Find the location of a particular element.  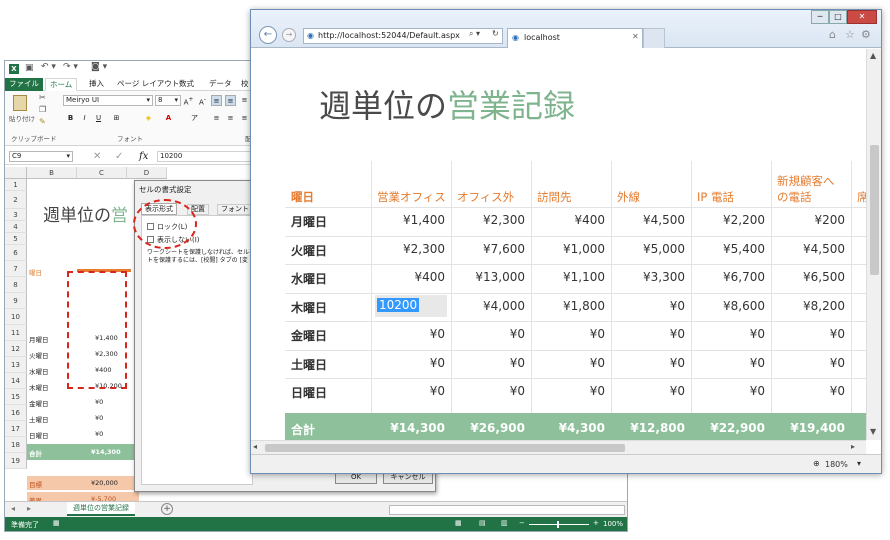

select-all-corner is located at coordinates (16, 173).